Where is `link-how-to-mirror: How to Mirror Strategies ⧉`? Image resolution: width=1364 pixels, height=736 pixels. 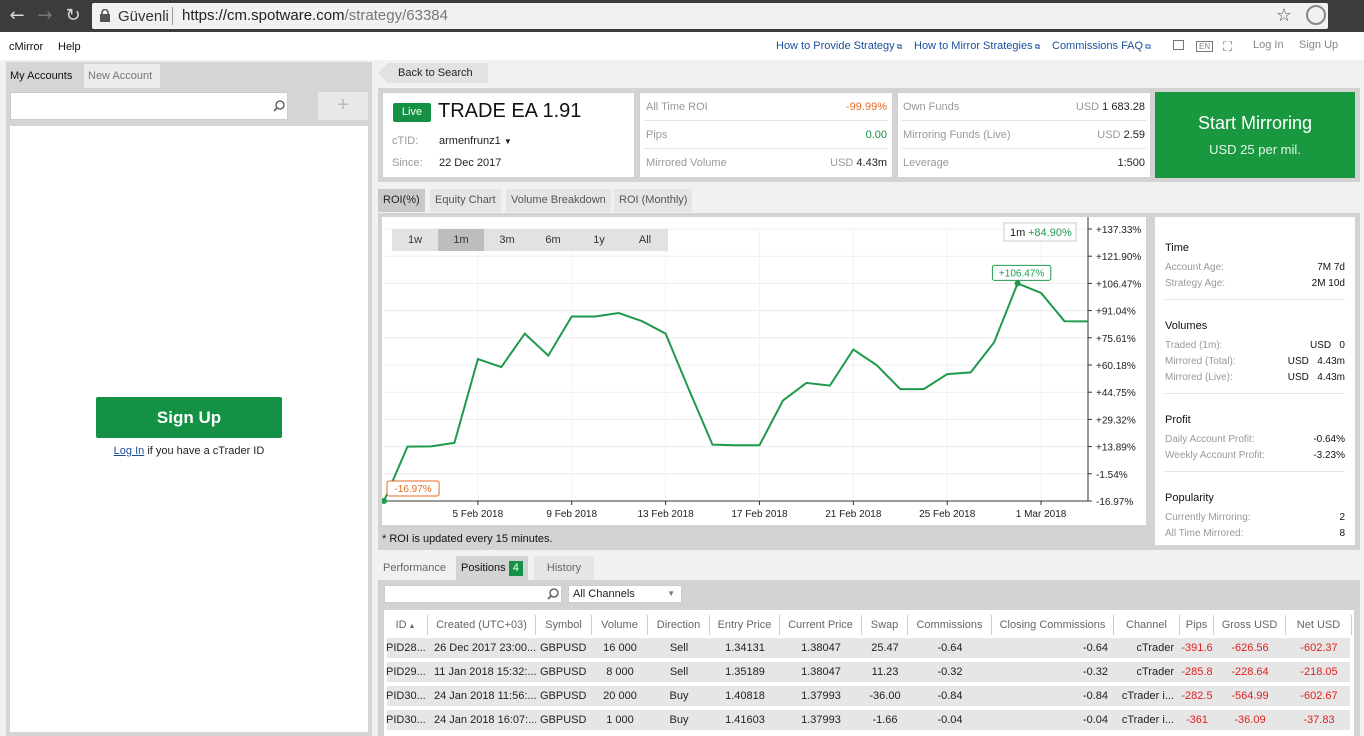
link-how-to-mirror: How to Mirror Strategies ⧉ is located at coordinates (977, 46).